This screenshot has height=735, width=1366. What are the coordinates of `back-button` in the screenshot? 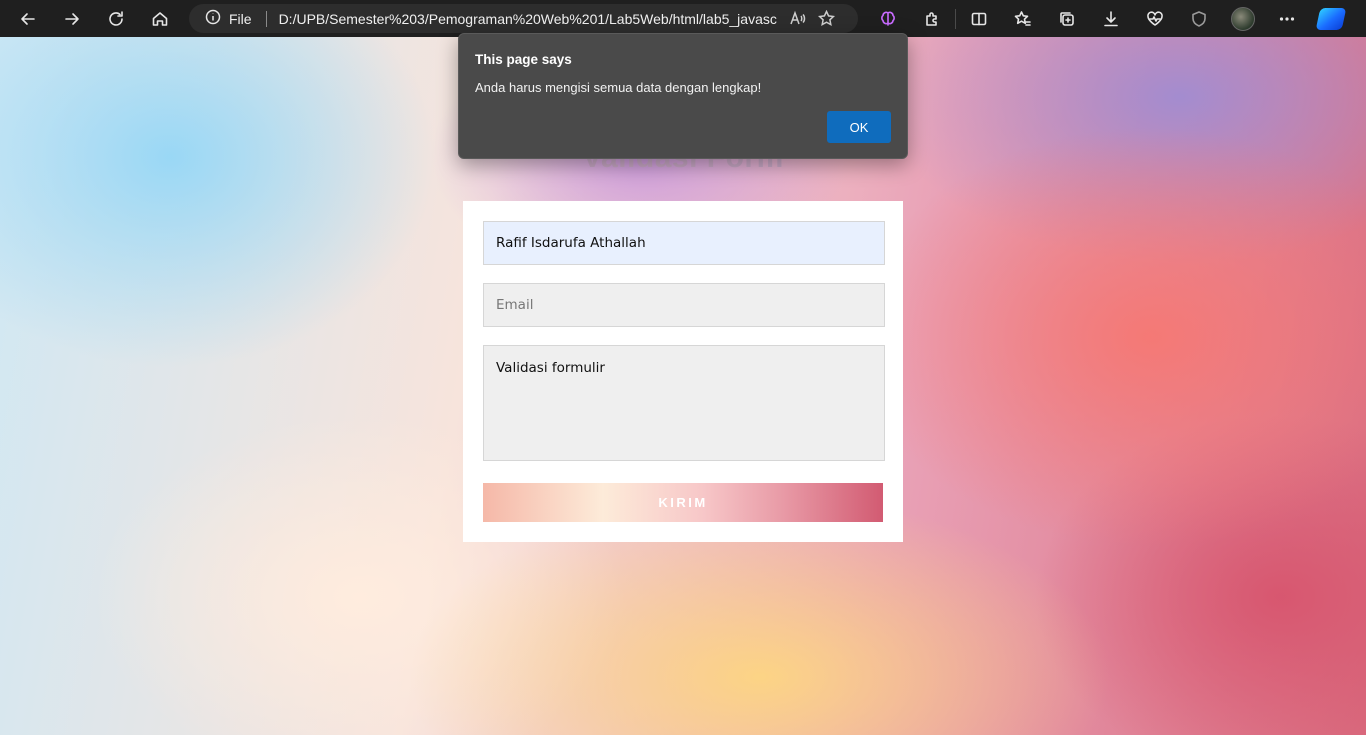 It's located at (28, 18).